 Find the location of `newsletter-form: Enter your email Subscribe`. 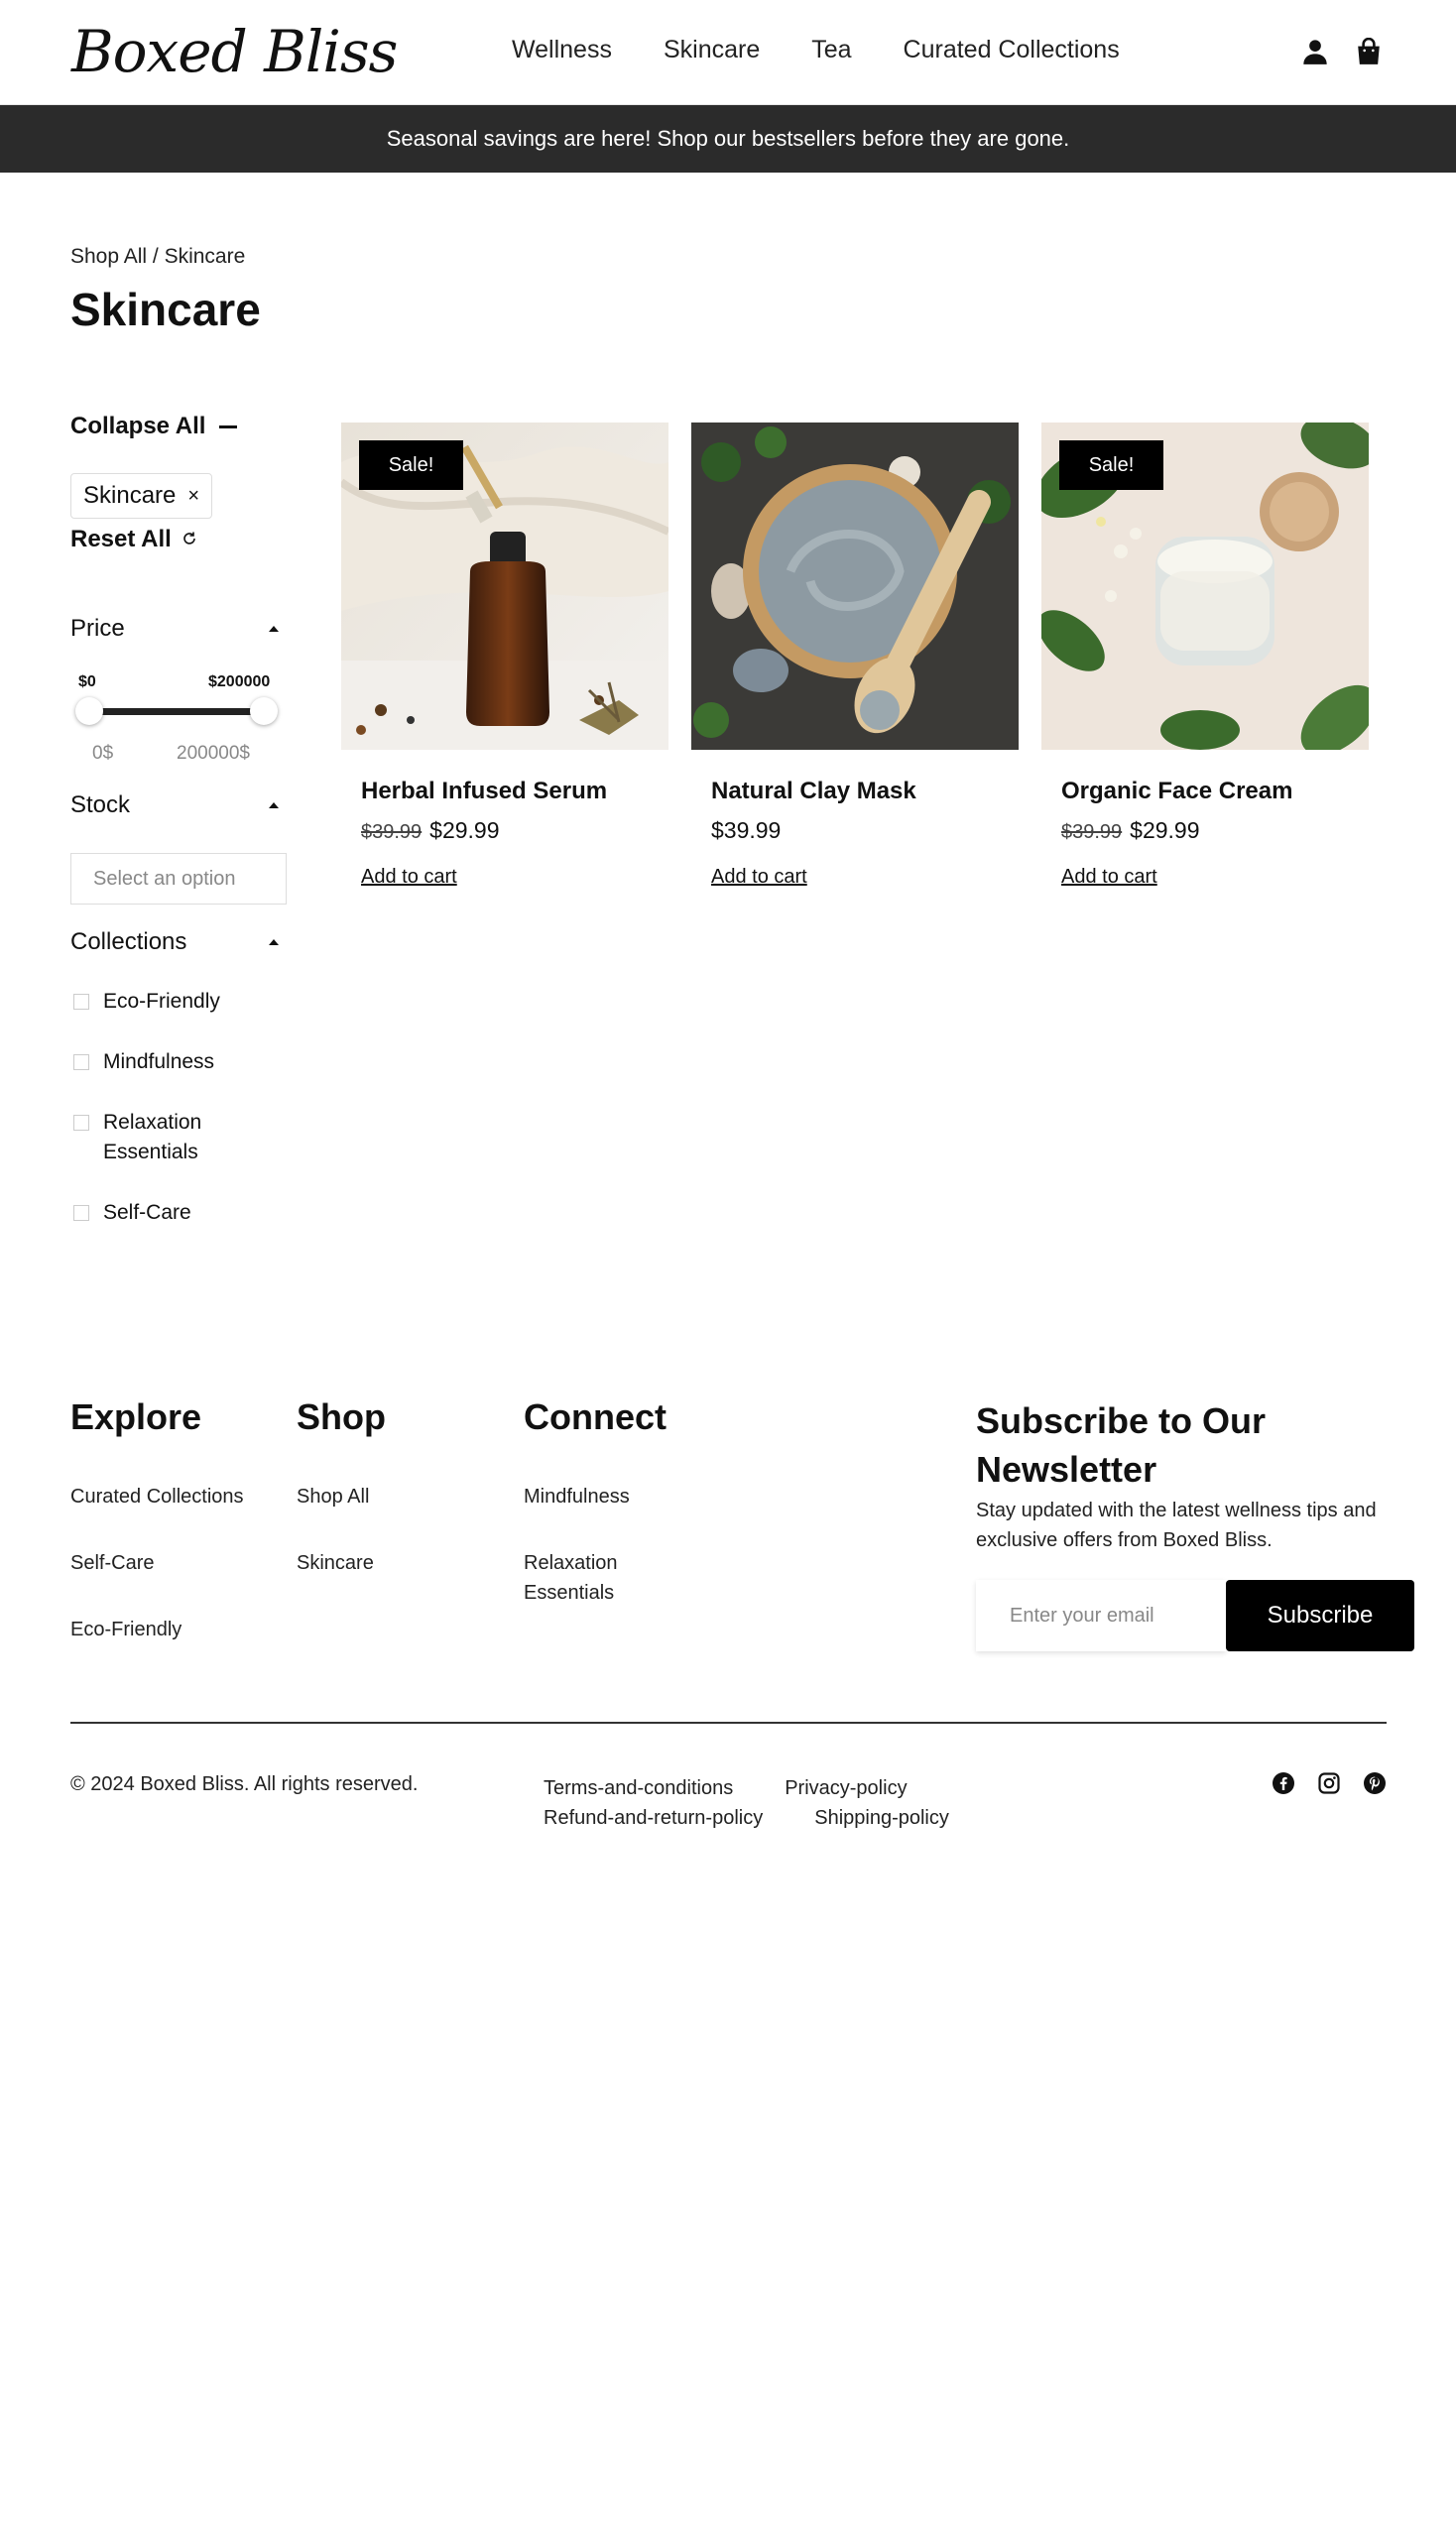

newsletter-form: Enter your email Subscribe is located at coordinates (1195, 1616).